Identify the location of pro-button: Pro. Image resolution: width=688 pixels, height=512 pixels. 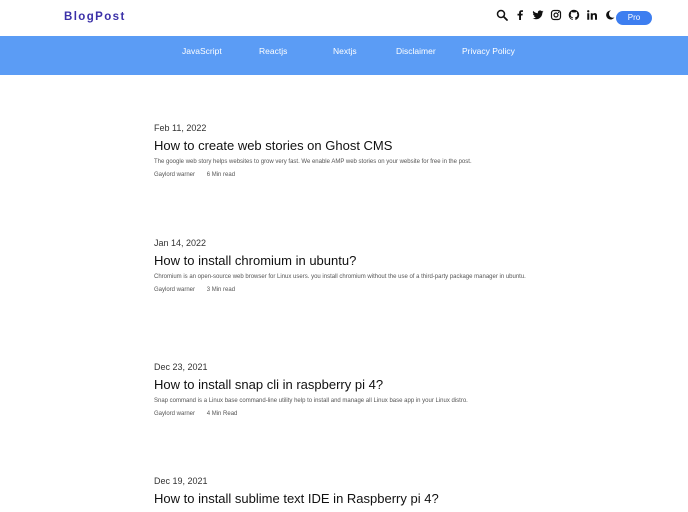
(634, 18).